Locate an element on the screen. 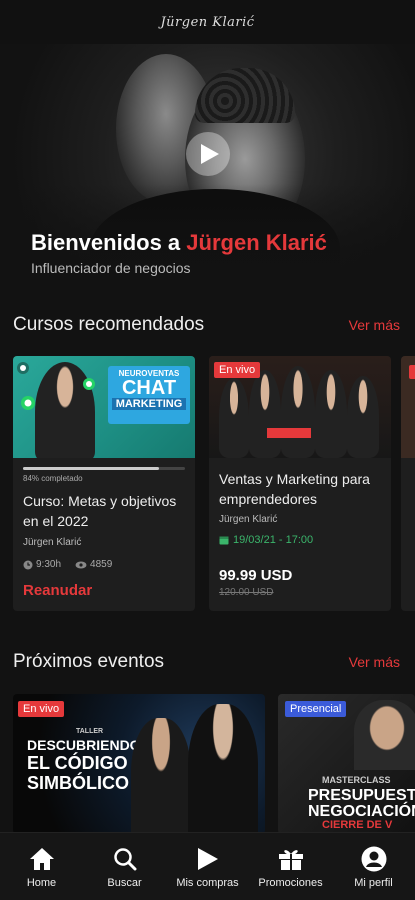  hero-image-eeg-cap is located at coordinates (245, 95).